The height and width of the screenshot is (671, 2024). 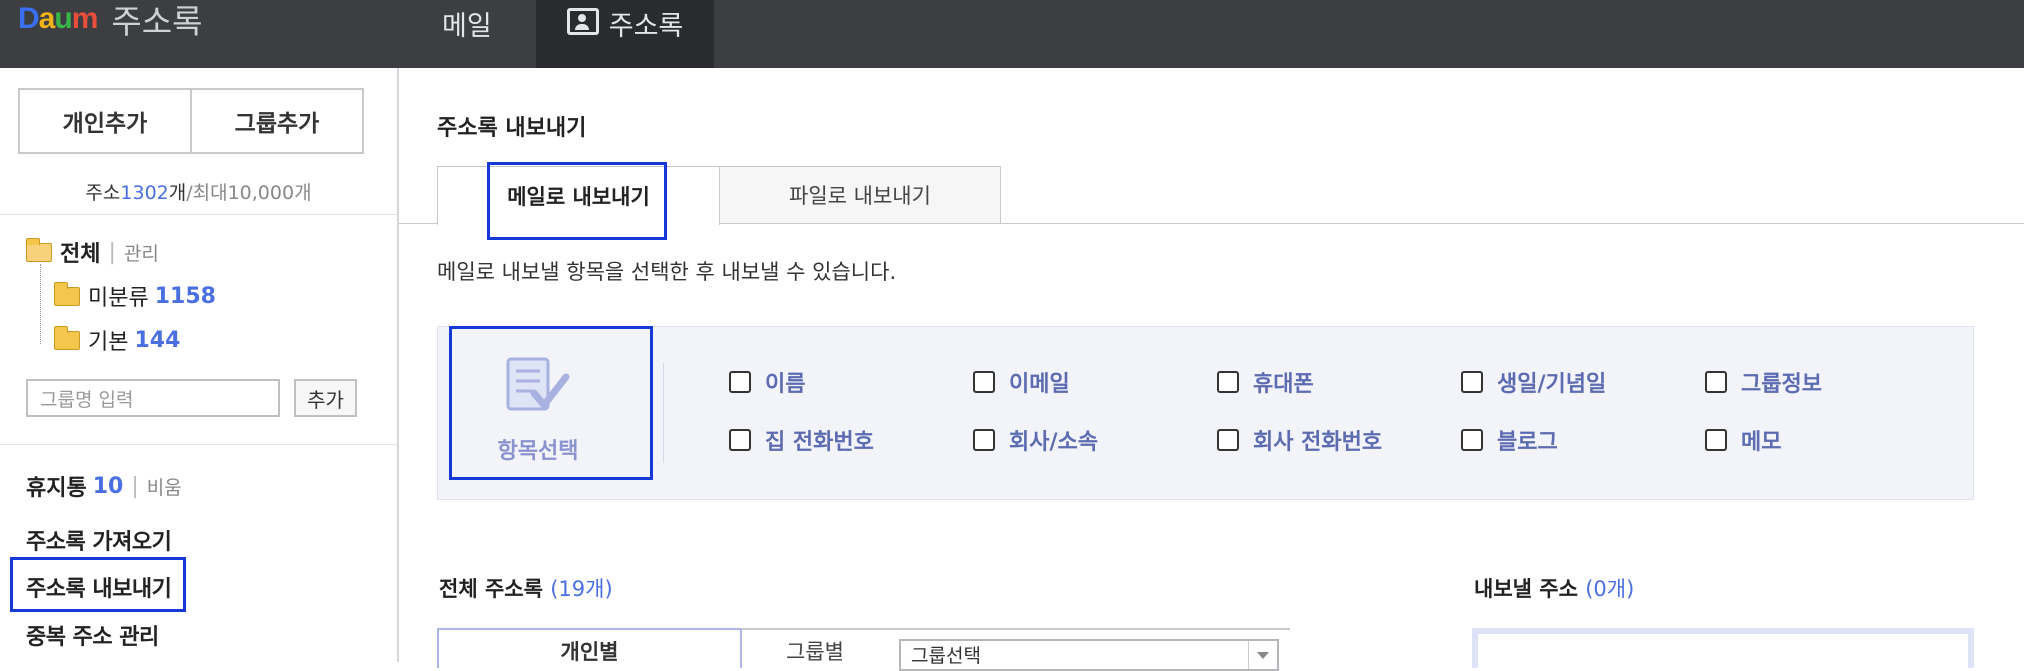 I want to click on option-birthday: 생일/기념일, so click(x=1533, y=382).